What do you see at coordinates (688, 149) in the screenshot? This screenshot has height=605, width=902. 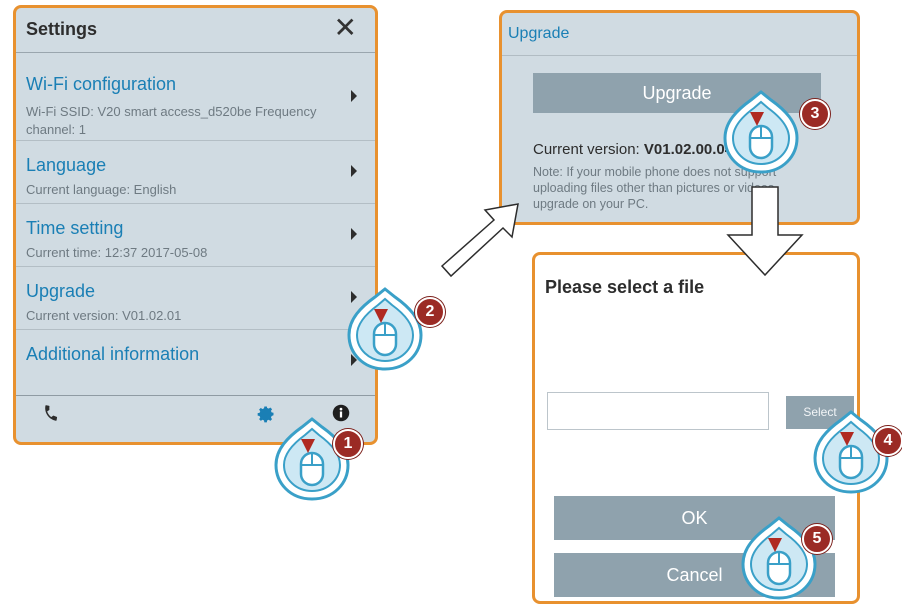 I see `current-version-value: V01.02.00.04` at bounding box center [688, 149].